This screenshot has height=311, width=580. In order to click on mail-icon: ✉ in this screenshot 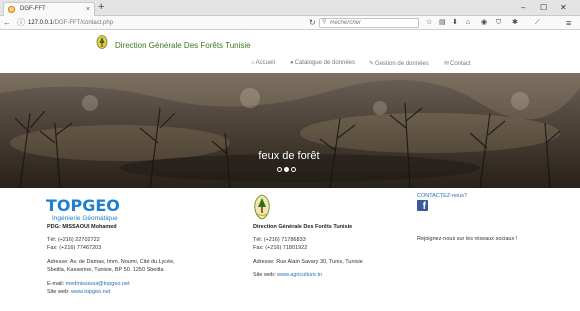, I will do `click(447, 64)`.